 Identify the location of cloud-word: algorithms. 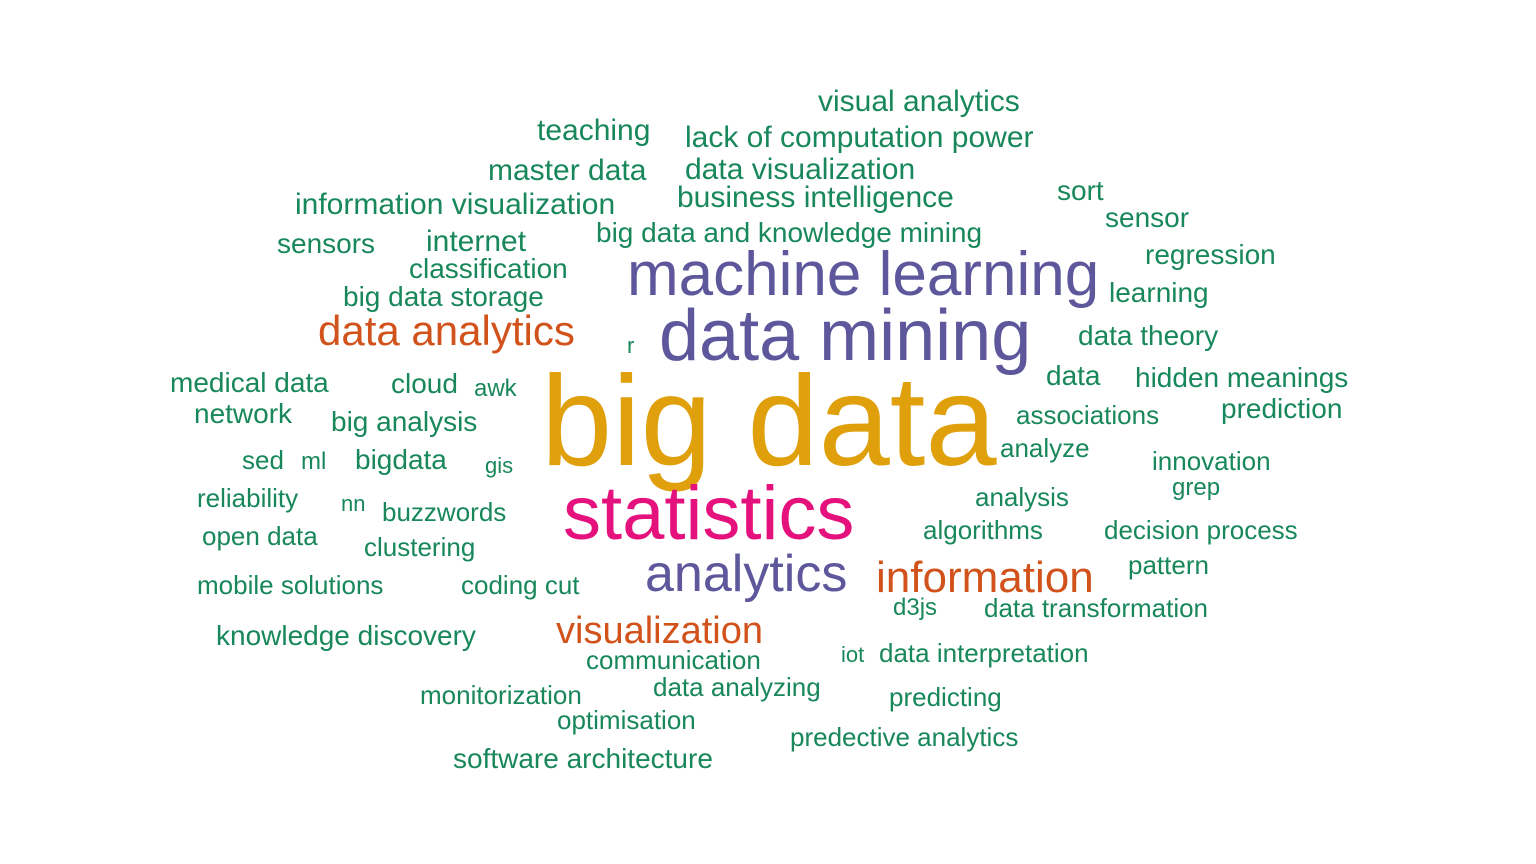
(983, 530).